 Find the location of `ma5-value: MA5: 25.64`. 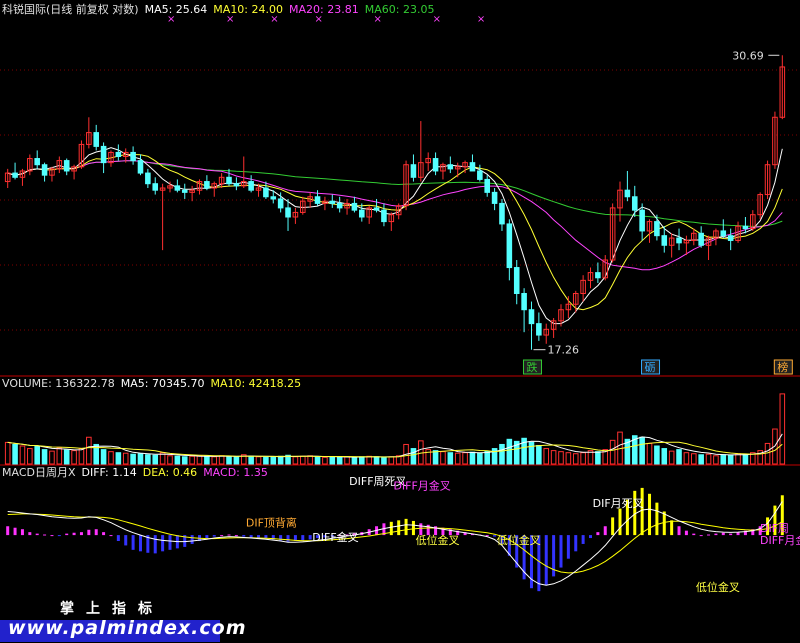

ma5-value: MA5: 25.64 is located at coordinates (176, 9).